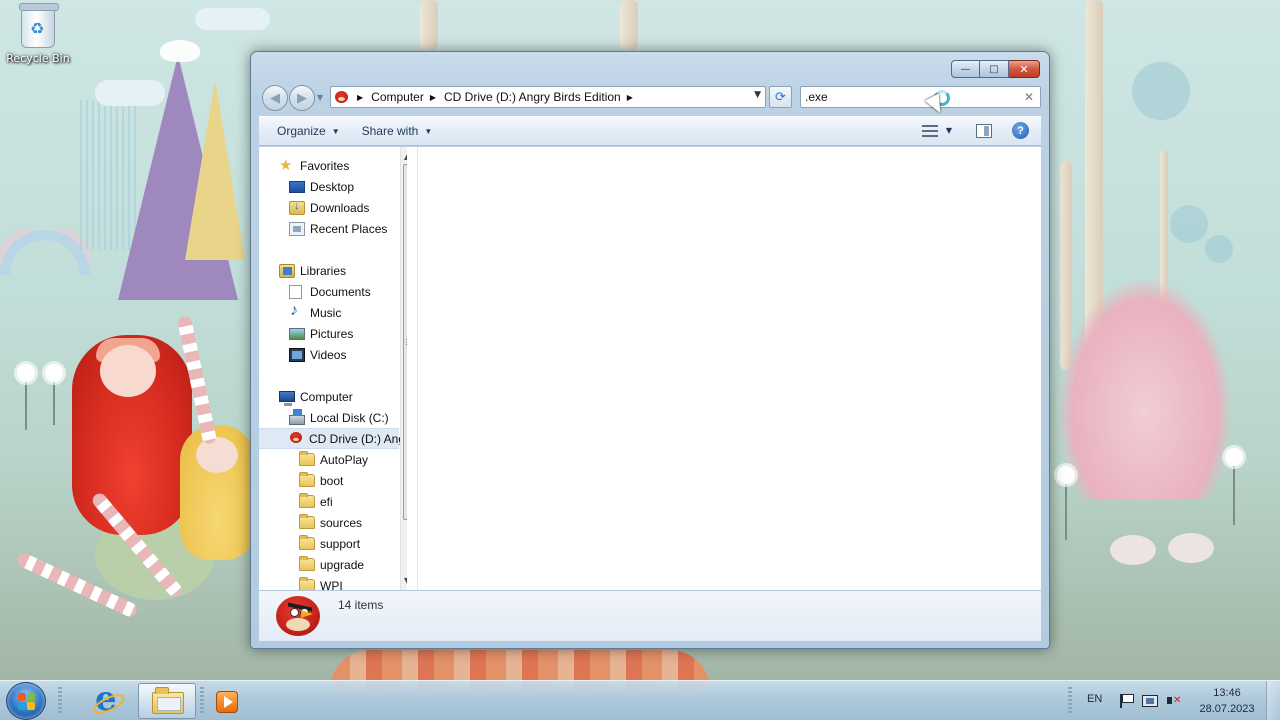 The width and height of the screenshot is (1280, 720). What do you see at coordinates (757, 95) in the screenshot?
I see `address-history-dropdown: ▼` at bounding box center [757, 95].